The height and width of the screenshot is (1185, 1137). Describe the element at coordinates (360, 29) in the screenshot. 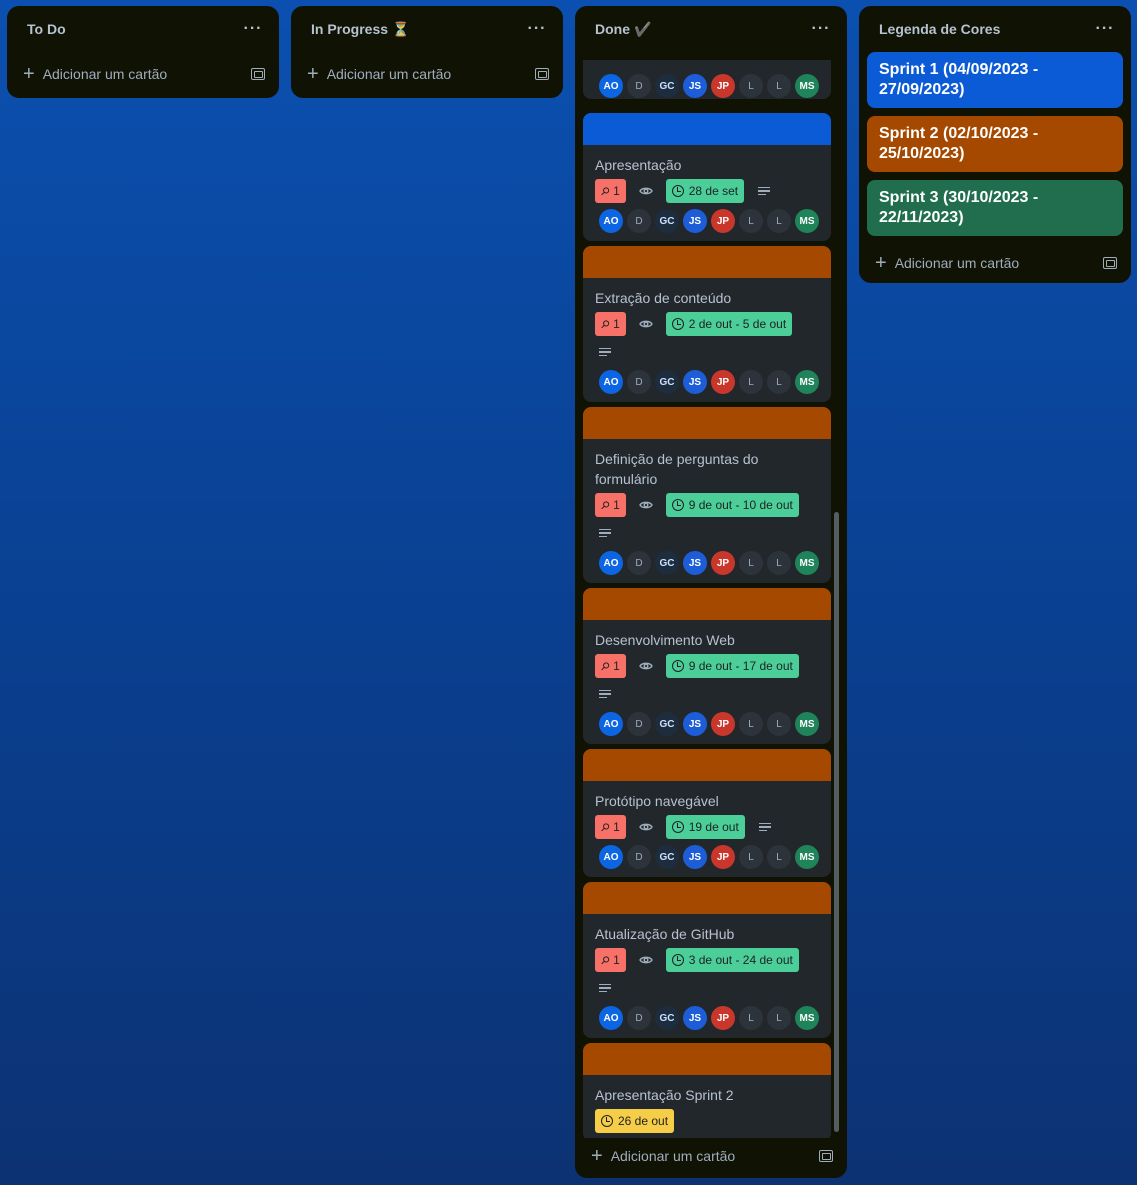

I see `list-title: In Progress ⏳` at that location.